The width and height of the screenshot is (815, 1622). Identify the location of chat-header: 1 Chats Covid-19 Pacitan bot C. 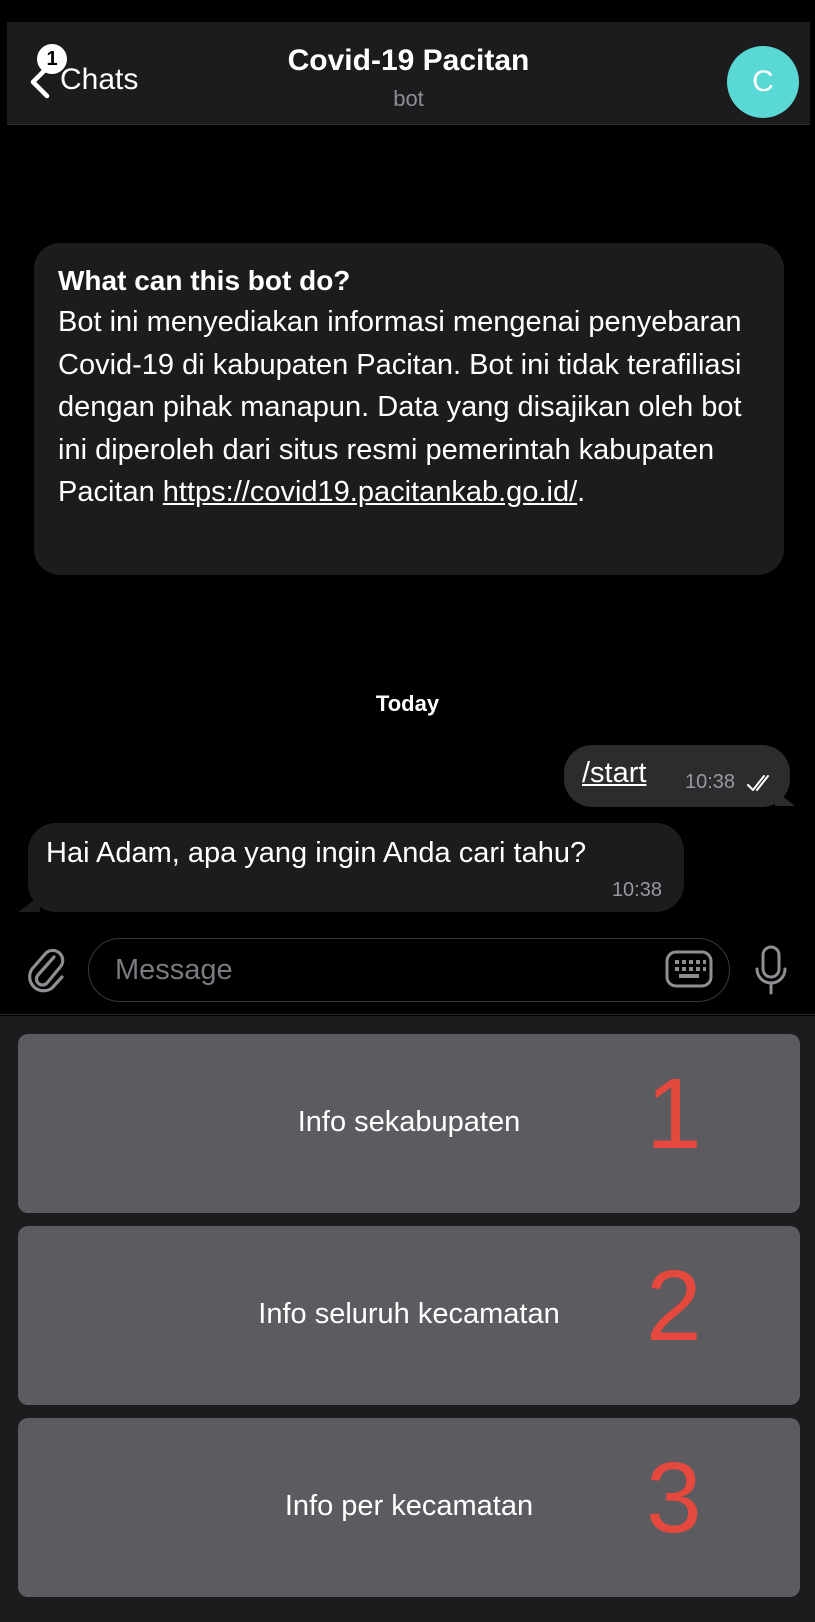
(408, 73).